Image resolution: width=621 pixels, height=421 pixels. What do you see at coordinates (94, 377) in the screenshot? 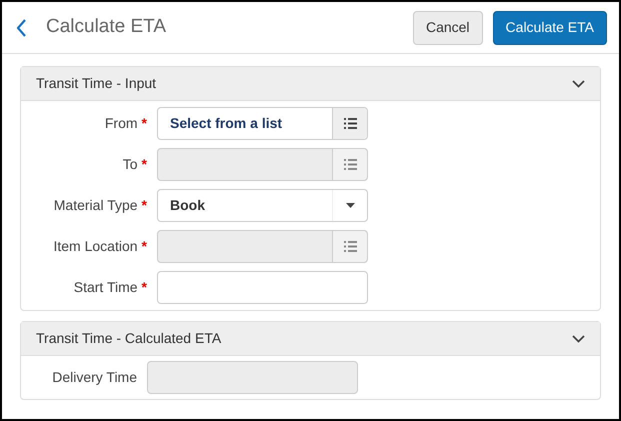
I see `field-label: Delivery Time` at bounding box center [94, 377].